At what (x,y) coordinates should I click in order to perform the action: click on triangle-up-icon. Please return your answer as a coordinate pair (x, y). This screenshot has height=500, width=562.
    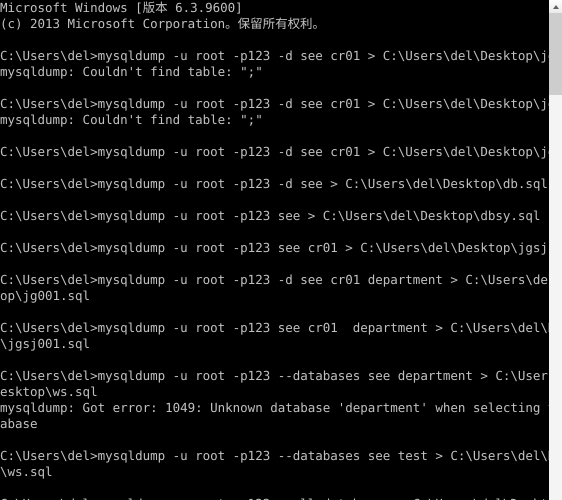
    Looking at the image, I should click on (555, 6).